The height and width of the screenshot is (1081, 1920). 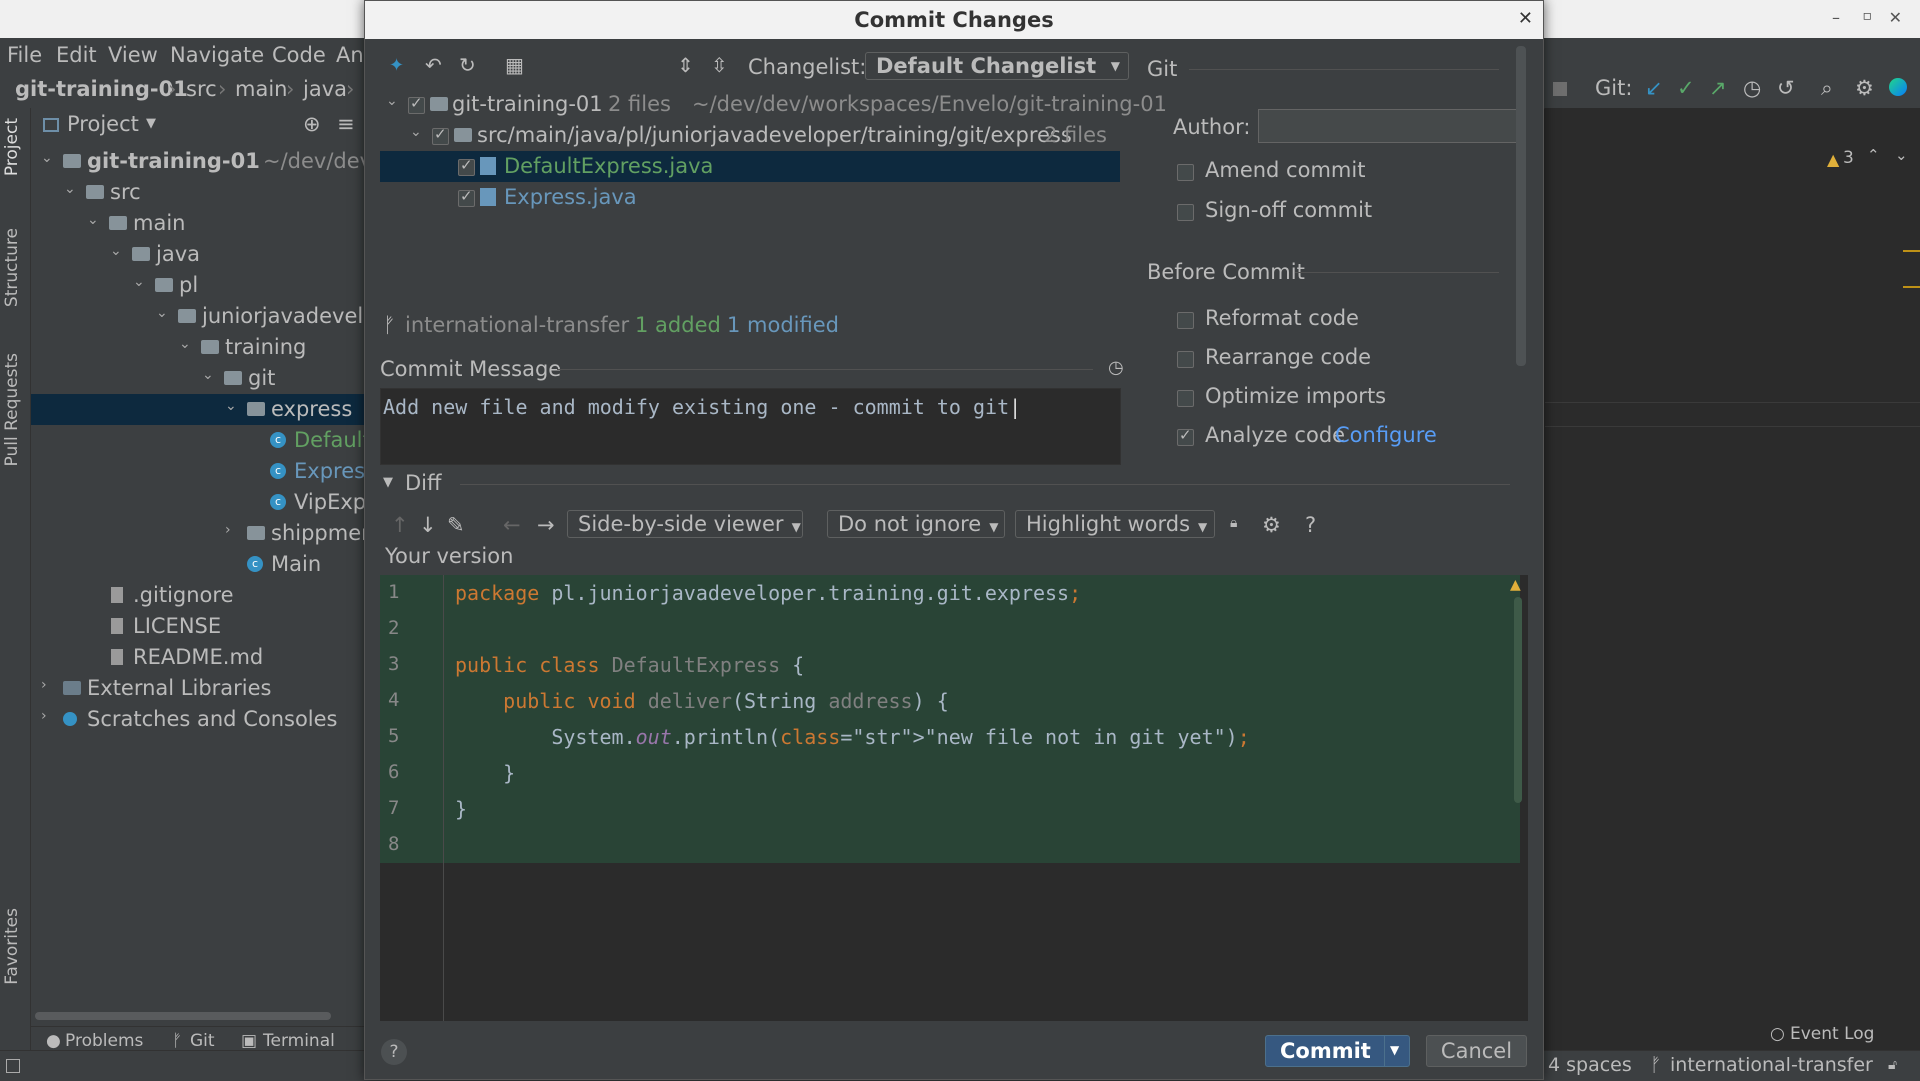 What do you see at coordinates (213, 161) in the screenshot?
I see `tree-item: ⌄ git-training-01 ~/dev/dev/w` at bounding box center [213, 161].